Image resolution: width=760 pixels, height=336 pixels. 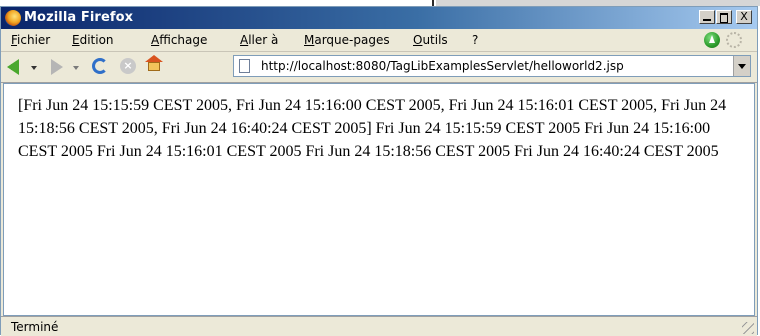 What do you see at coordinates (741, 66) in the screenshot?
I see `url-dropdown-button` at bounding box center [741, 66].